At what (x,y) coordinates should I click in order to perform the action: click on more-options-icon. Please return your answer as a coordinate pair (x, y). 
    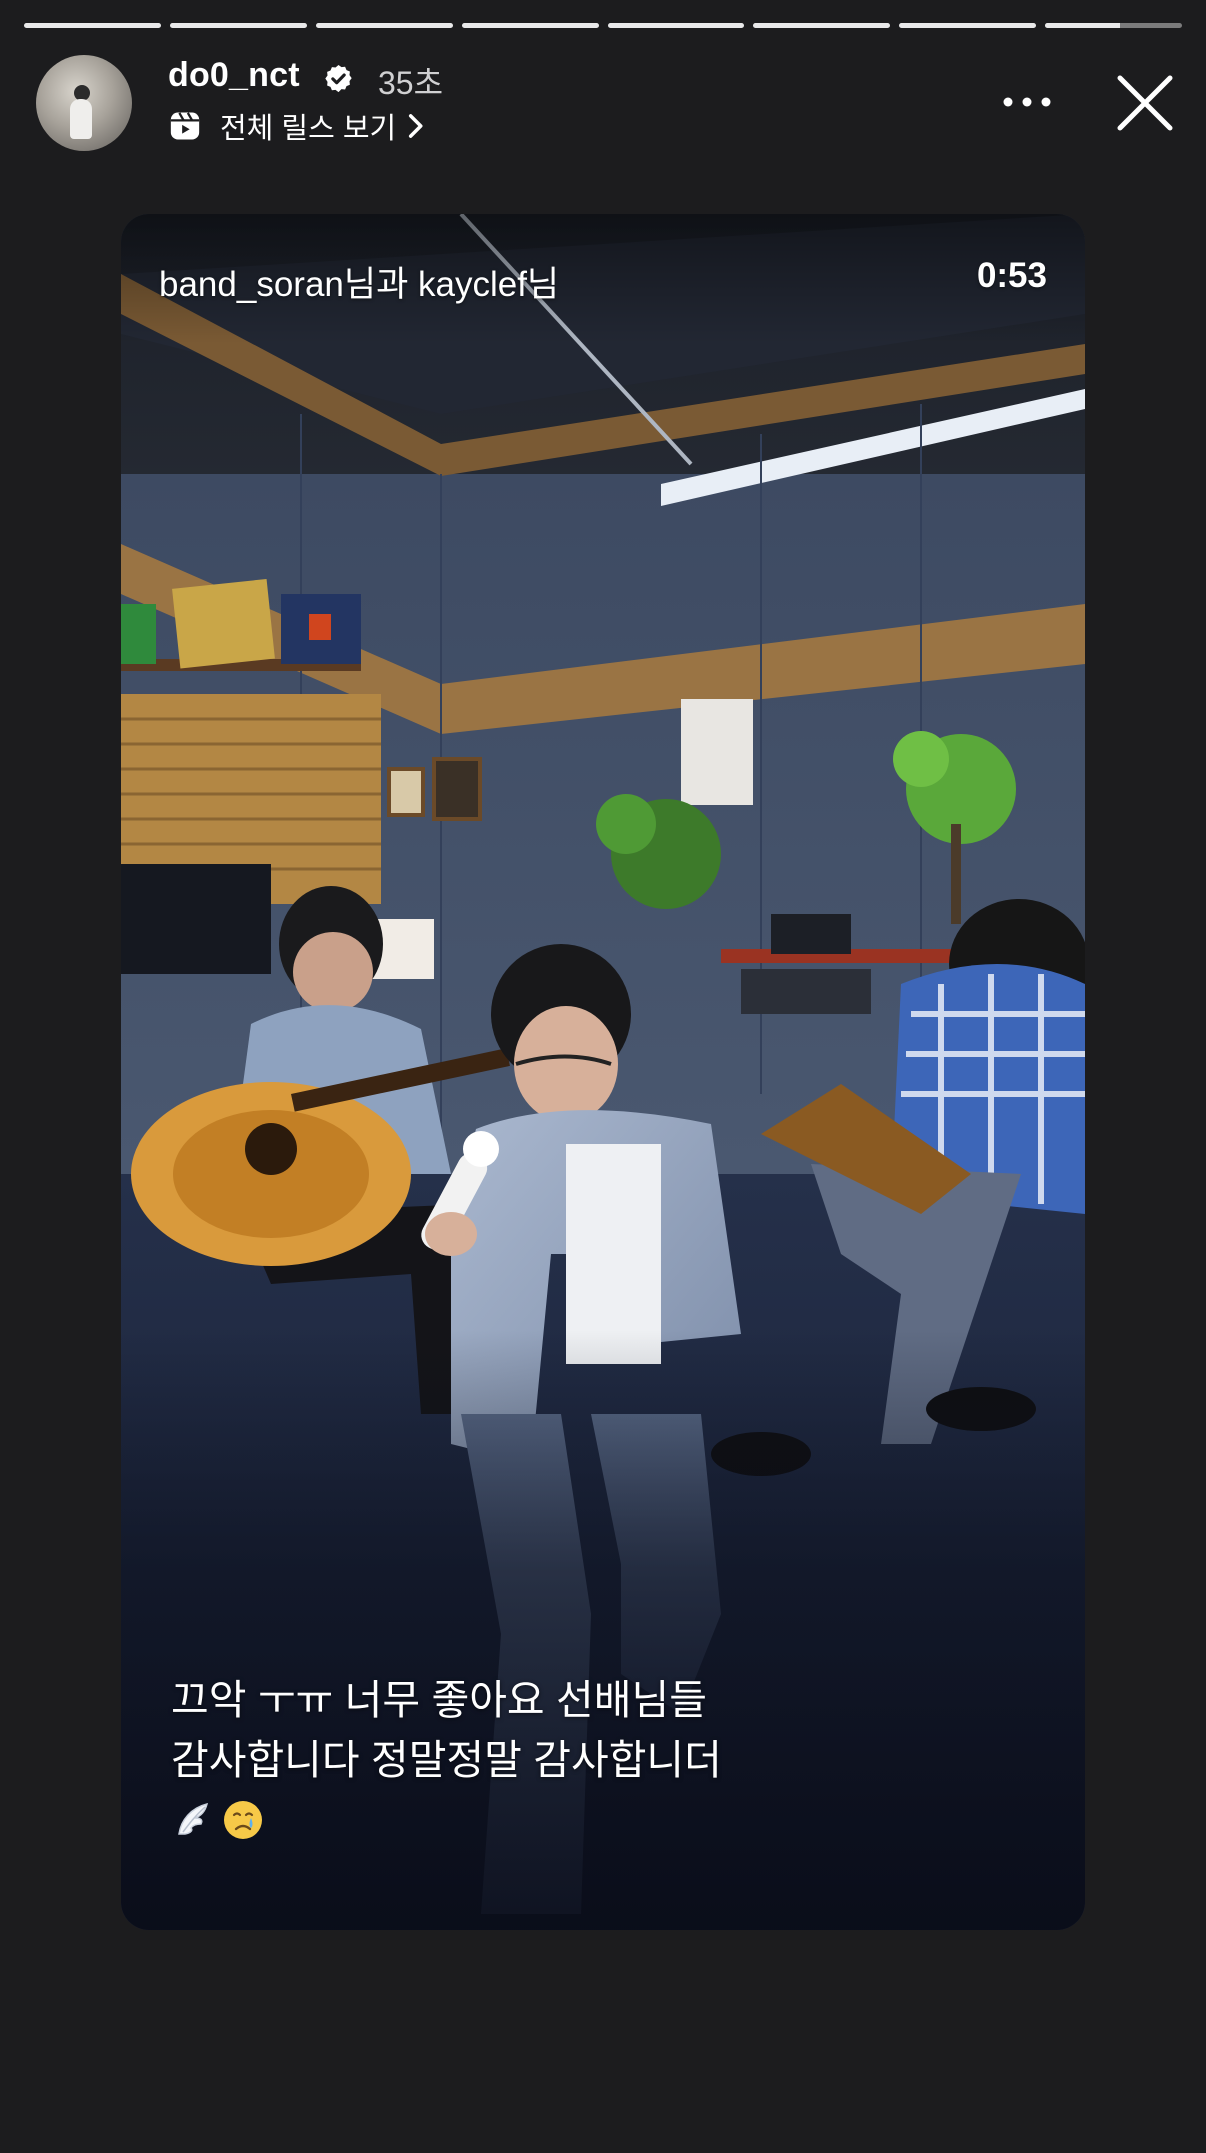
    Looking at the image, I should click on (1027, 102).